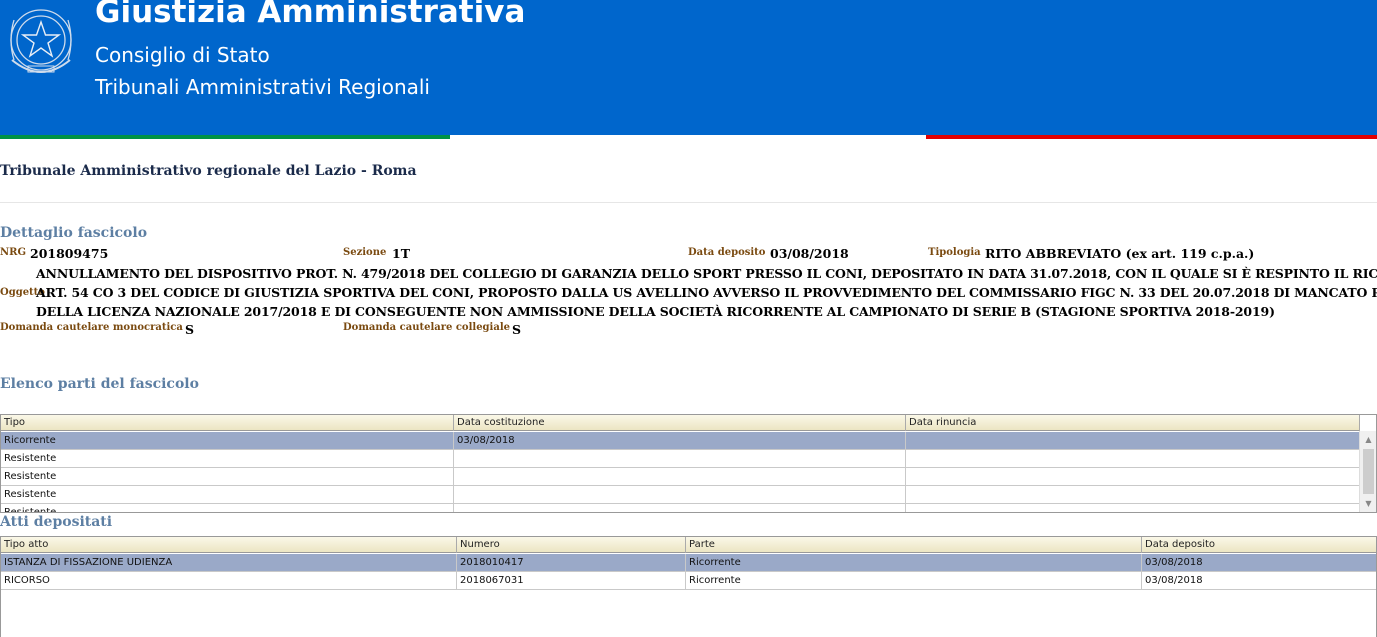 The image size is (1377, 637). Describe the element at coordinates (1259, 545) in the screenshot. I see `atti-col-data-deposito: Data deposito` at that location.